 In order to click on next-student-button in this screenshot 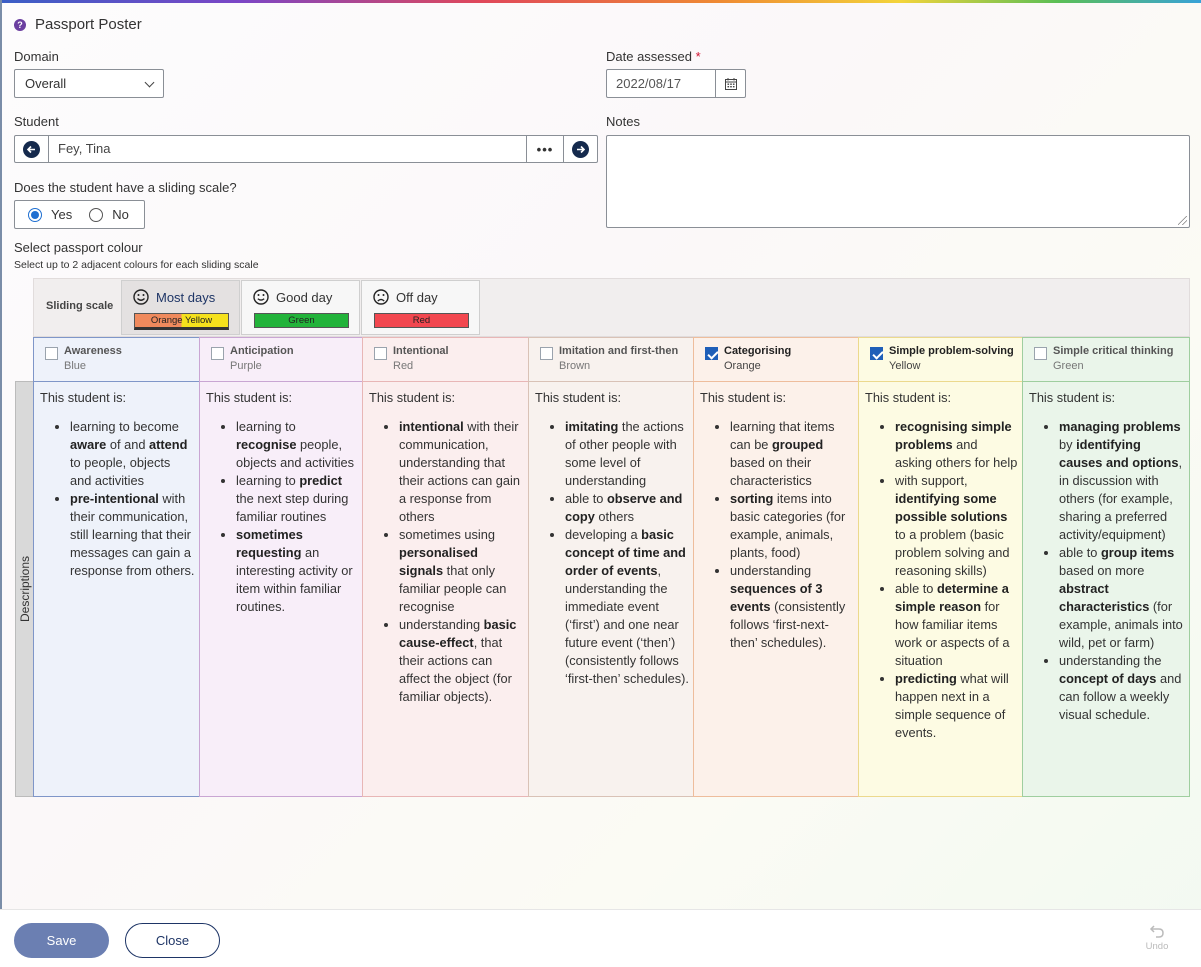, I will do `click(580, 149)`.